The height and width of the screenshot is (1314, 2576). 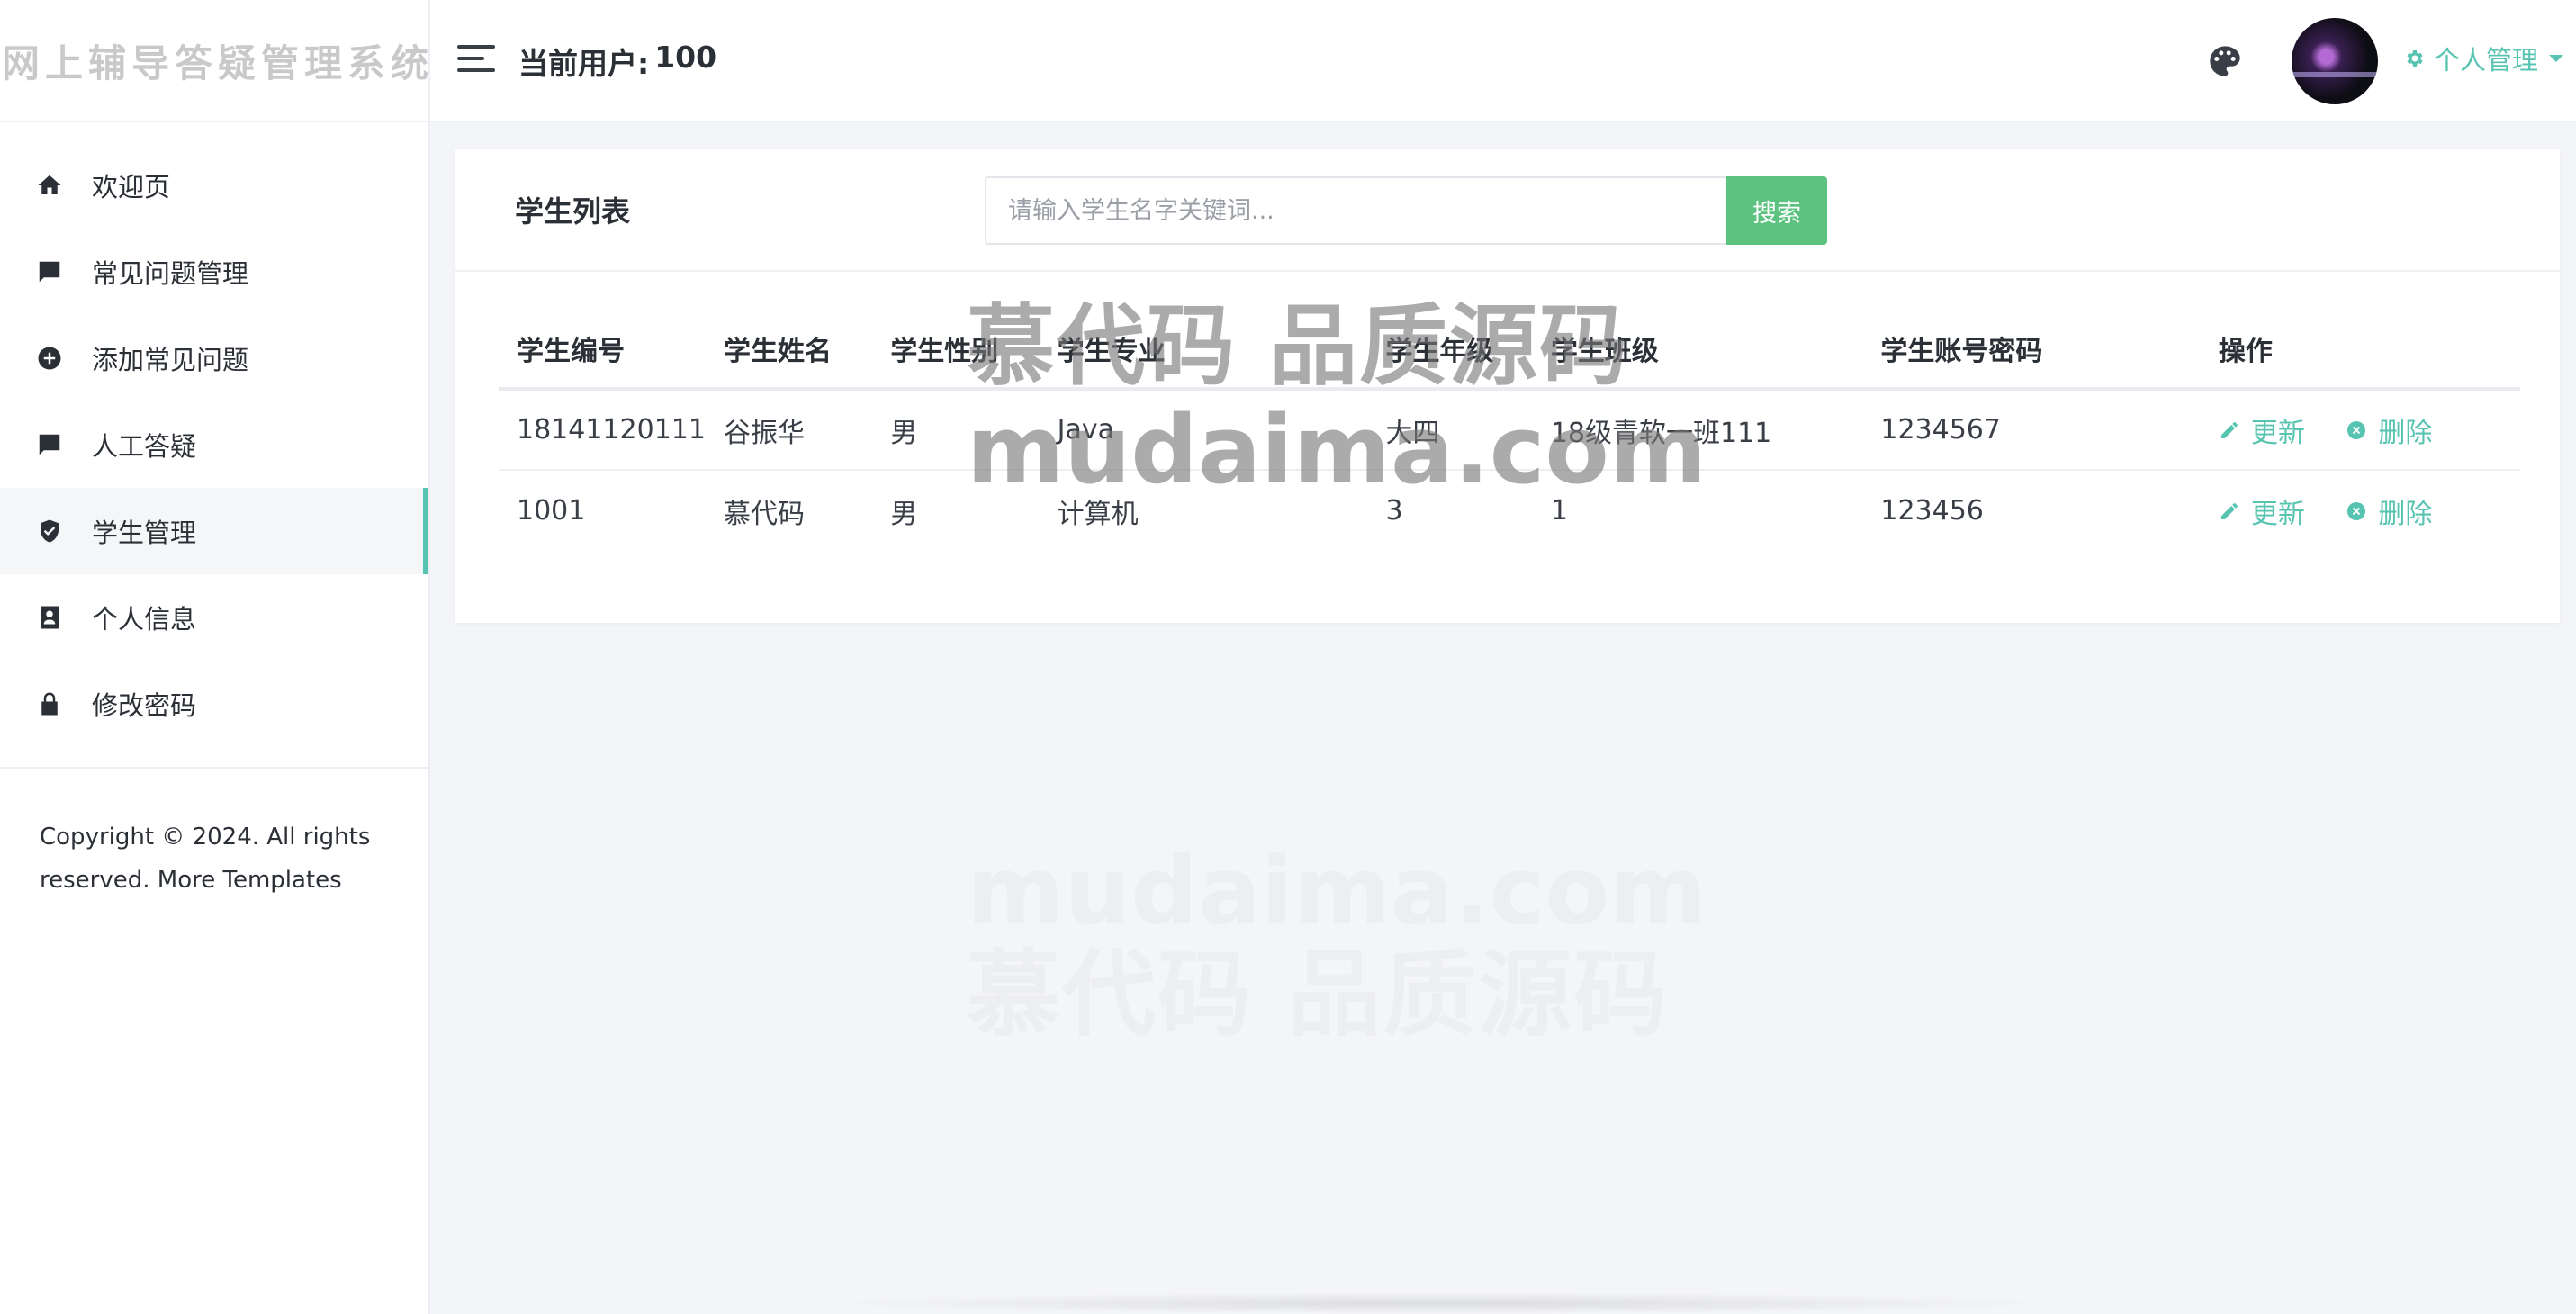 What do you see at coordinates (49, 359) in the screenshot?
I see `plus-circle-icon` at bounding box center [49, 359].